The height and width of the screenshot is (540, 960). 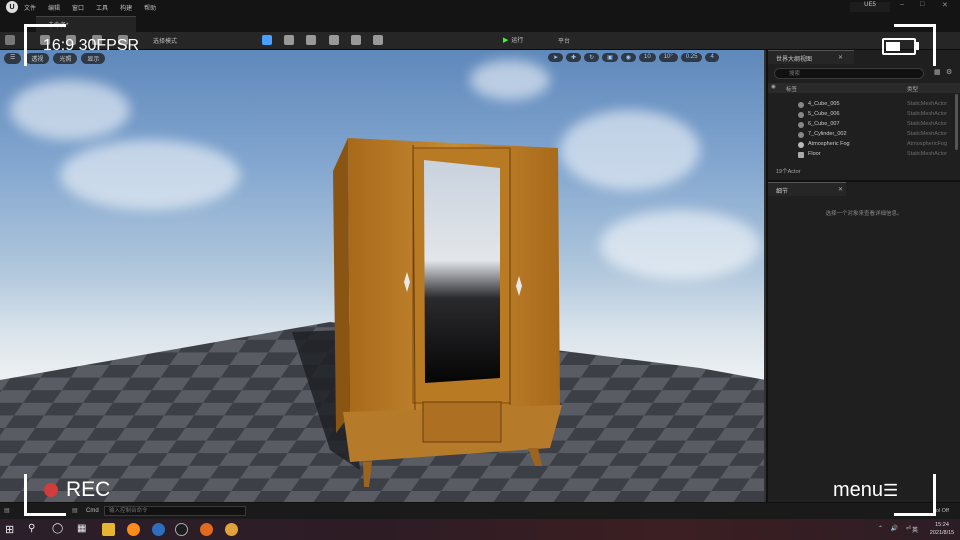 I want to click on app-icon, so click(x=206, y=529).